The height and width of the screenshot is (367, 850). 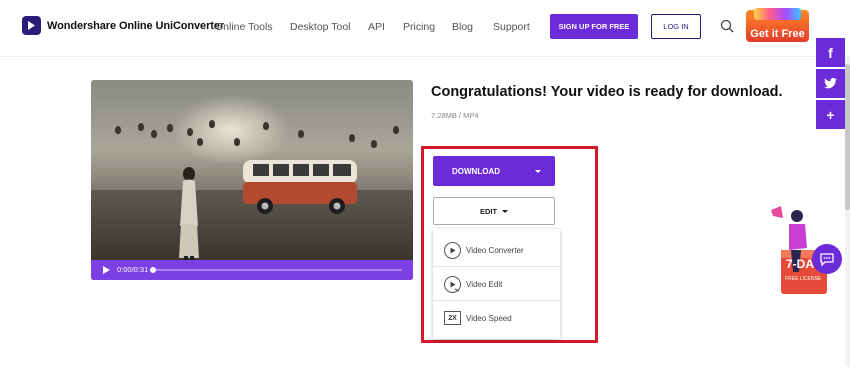 I want to click on video-controls: 0:00/0:31, so click(x=252, y=270).